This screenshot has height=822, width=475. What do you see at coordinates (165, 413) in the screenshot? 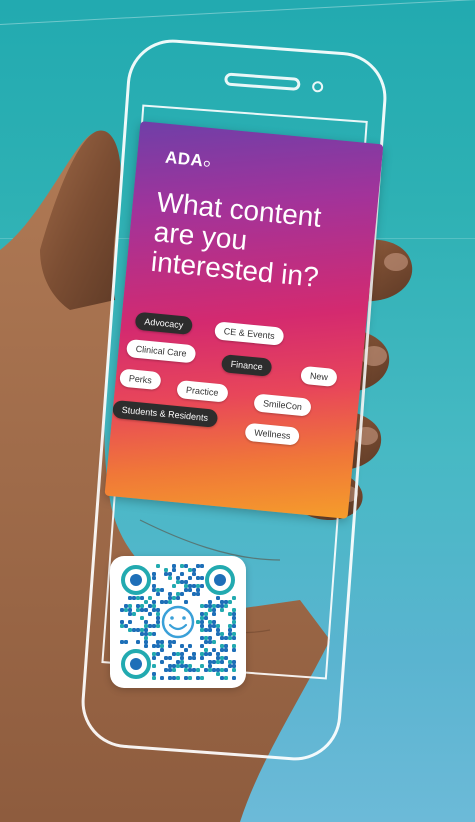
I see `topic-chip-students-residents: Students & Residents` at bounding box center [165, 413].